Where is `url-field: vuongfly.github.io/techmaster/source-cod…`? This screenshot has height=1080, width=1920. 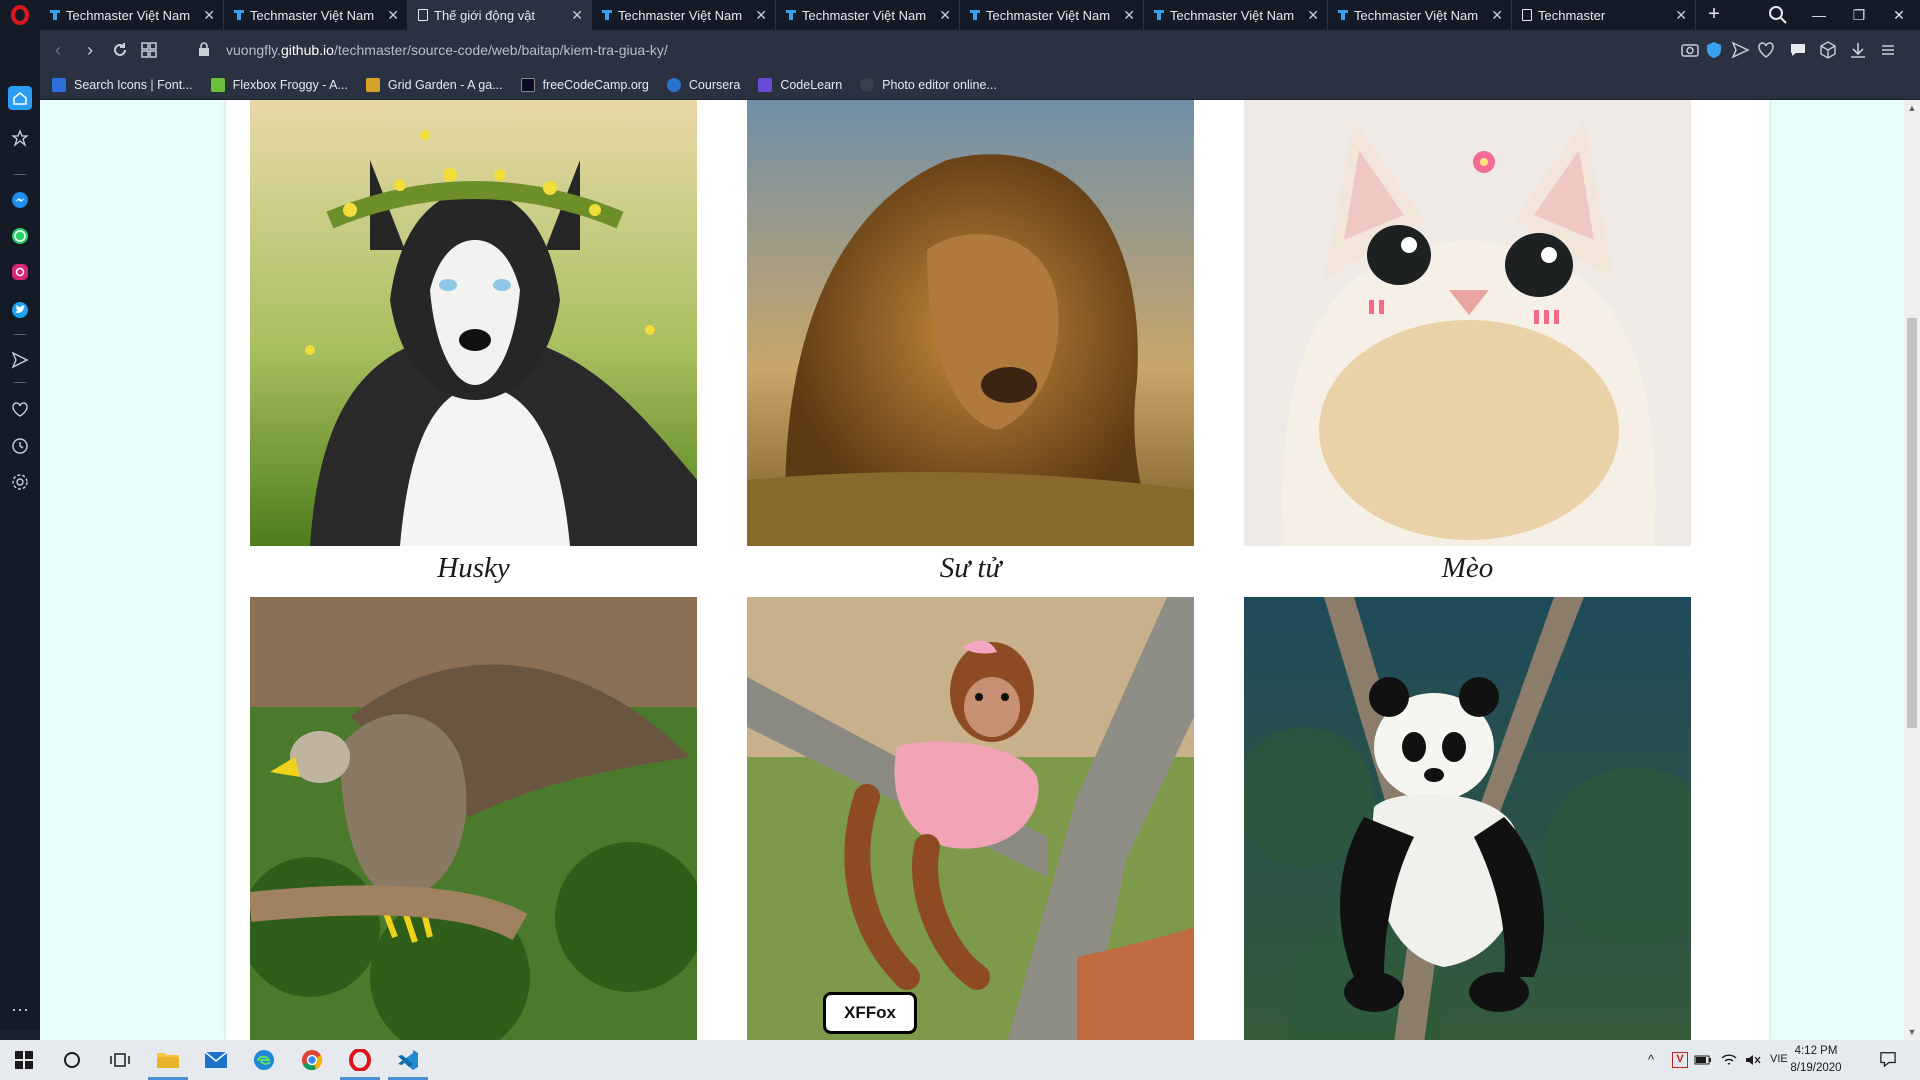
url-field: vuongfly.github.io/techmaster/source-cod… is located at coordinates (447, 50).